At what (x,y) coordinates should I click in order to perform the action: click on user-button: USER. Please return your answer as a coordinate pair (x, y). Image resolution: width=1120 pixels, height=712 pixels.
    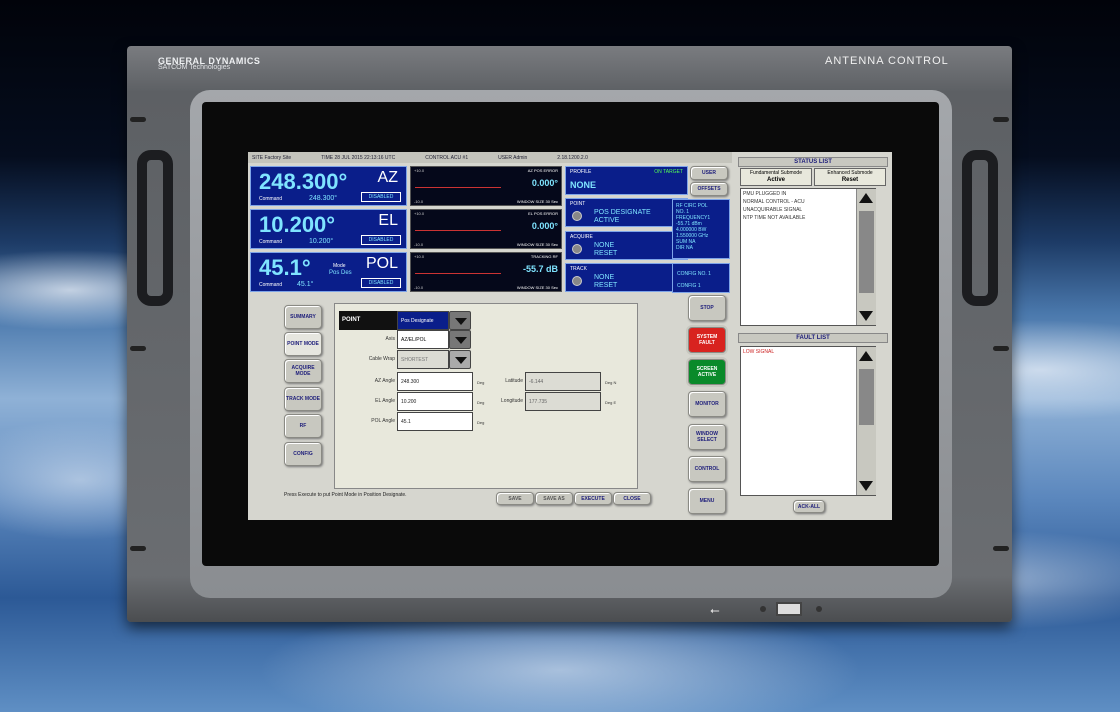
    Looking at the image, I should click on (709, 173).